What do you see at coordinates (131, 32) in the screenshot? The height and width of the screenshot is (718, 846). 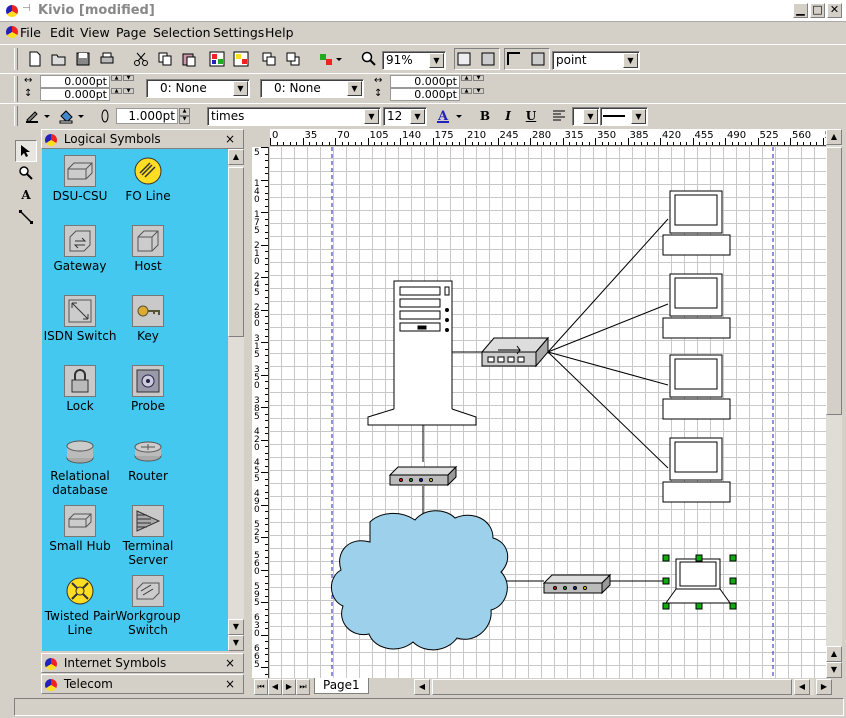 I see `menu-page: Page` at bounding box center [131, 32].